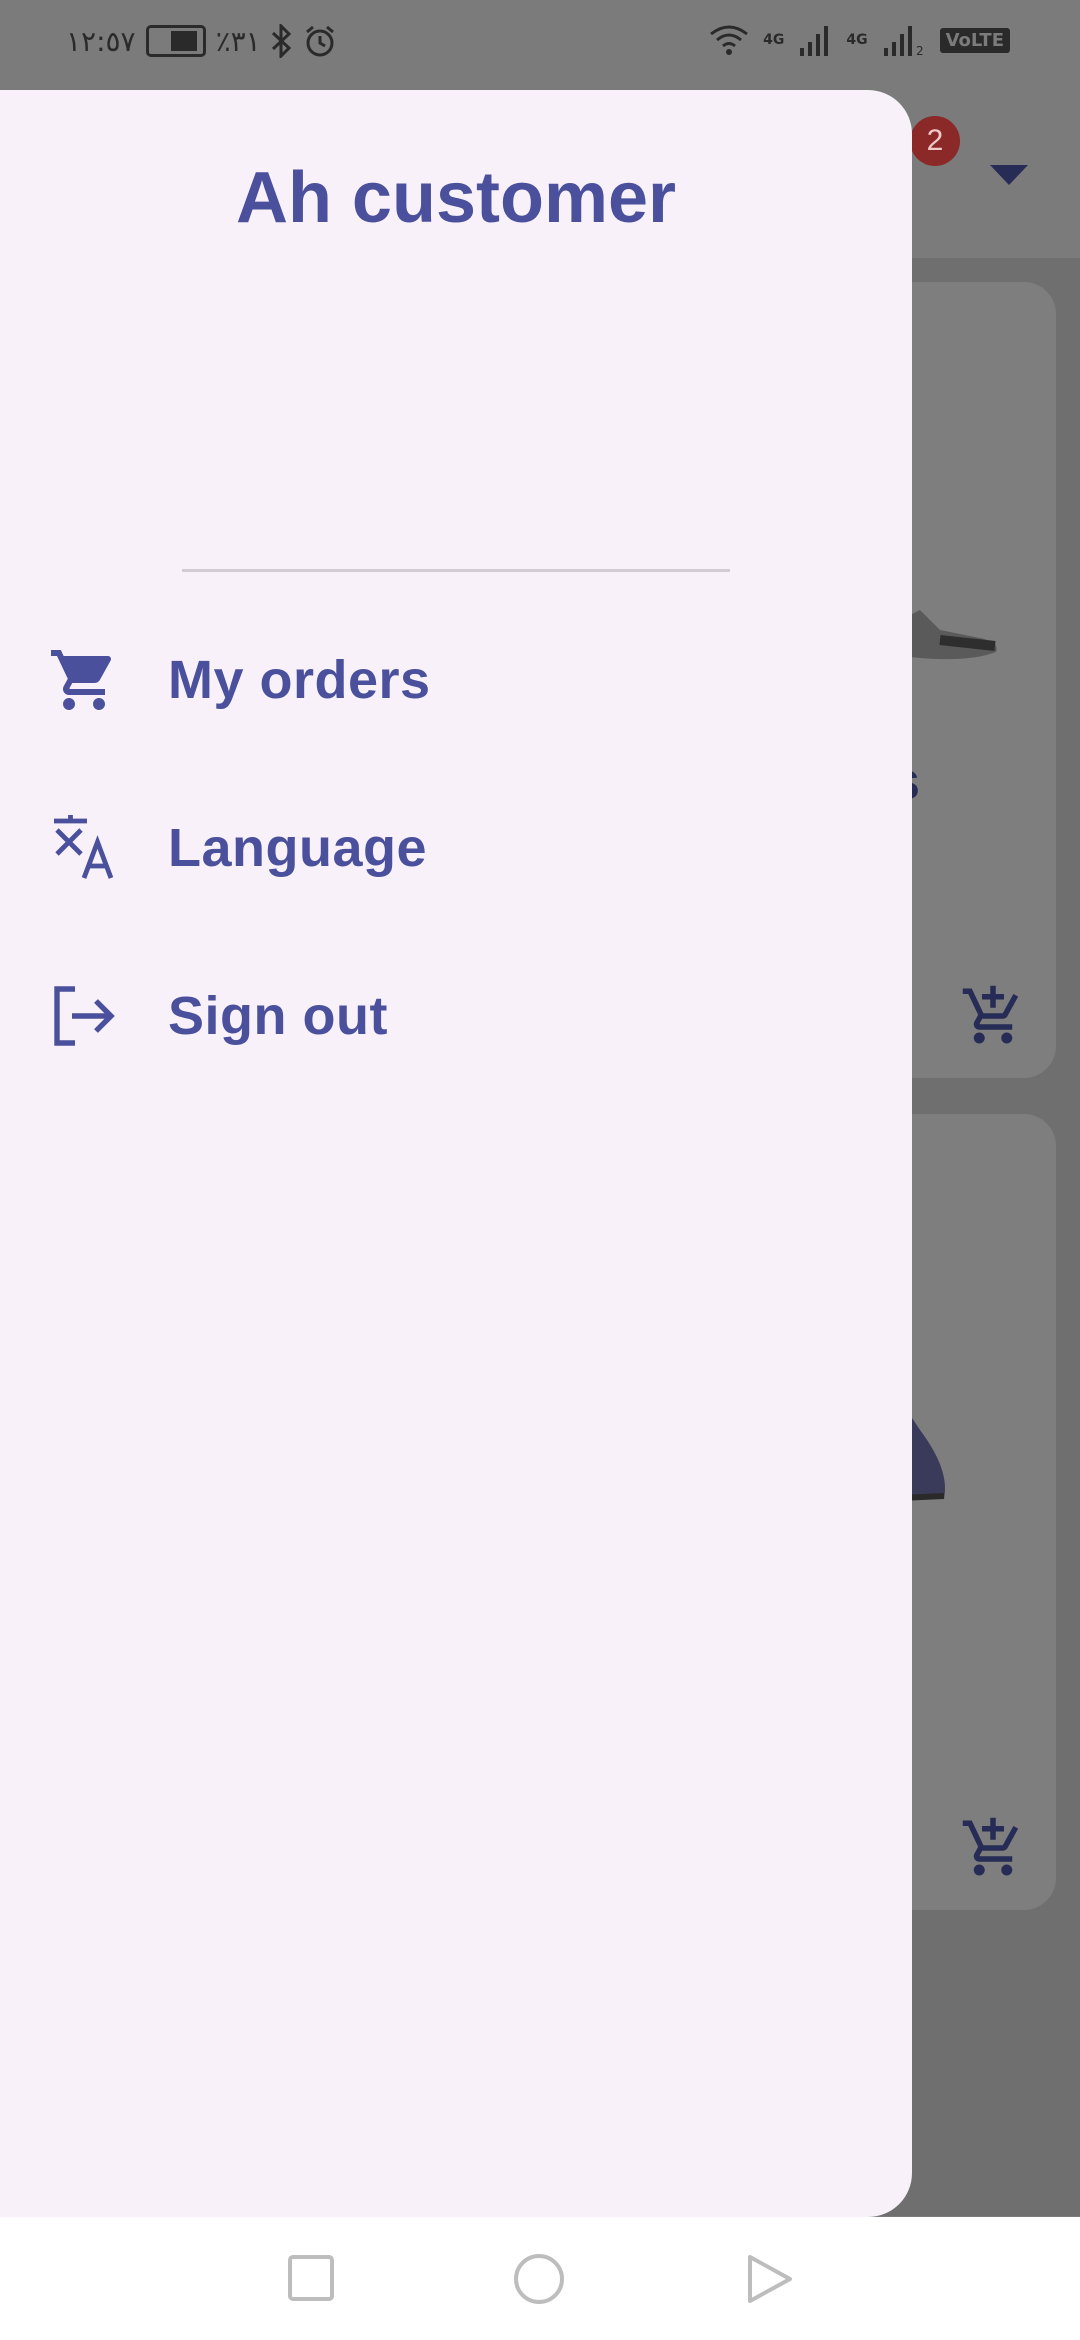 This screenshot has width=1080, height=2340. Describe the element at coordinates (814, 41) in the screenshot. I see `signal-icon` at that location.